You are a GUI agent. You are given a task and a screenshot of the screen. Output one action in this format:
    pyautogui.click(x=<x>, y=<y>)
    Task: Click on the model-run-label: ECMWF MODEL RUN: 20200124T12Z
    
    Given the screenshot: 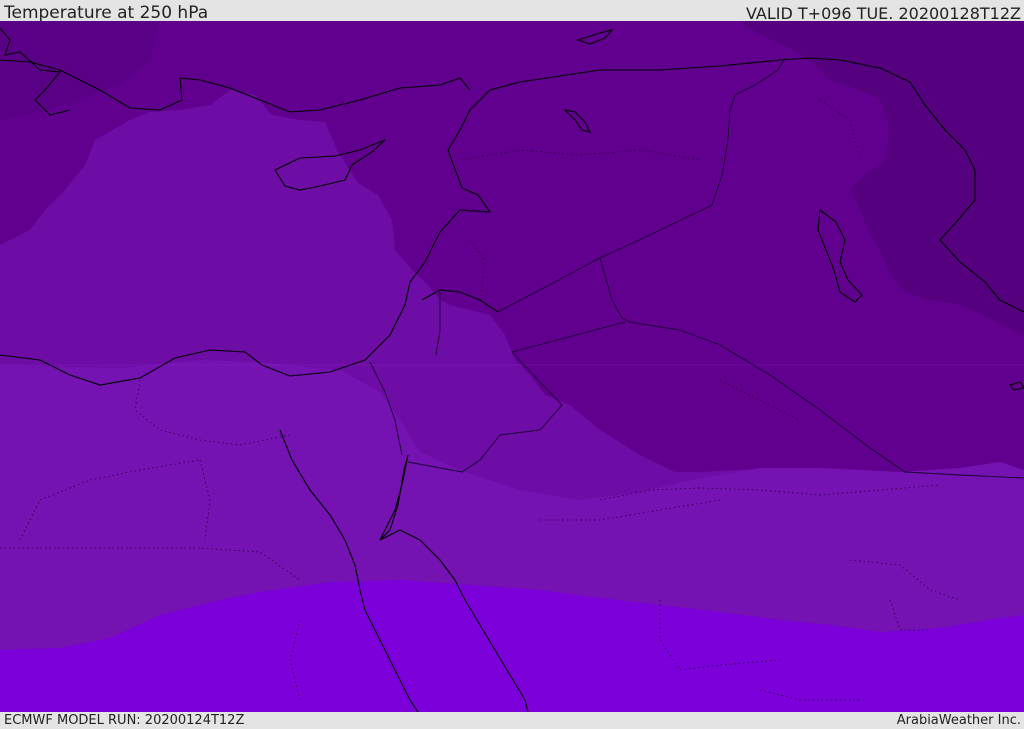 What is the action you would take?
    pyautogui.click(x=124, y=720)
    